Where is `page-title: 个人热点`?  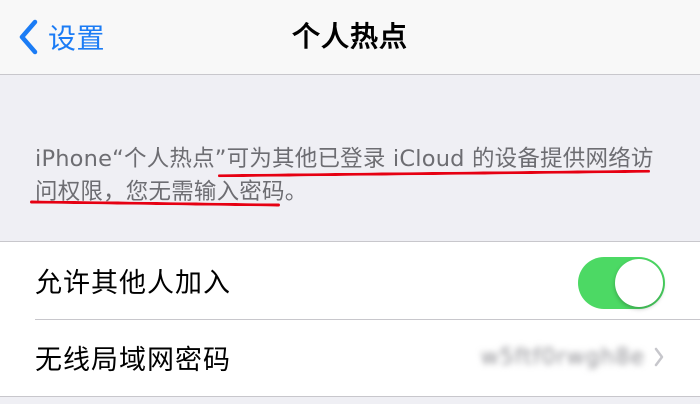 page-title: 个人热点 is located at coordinates (349, 36).